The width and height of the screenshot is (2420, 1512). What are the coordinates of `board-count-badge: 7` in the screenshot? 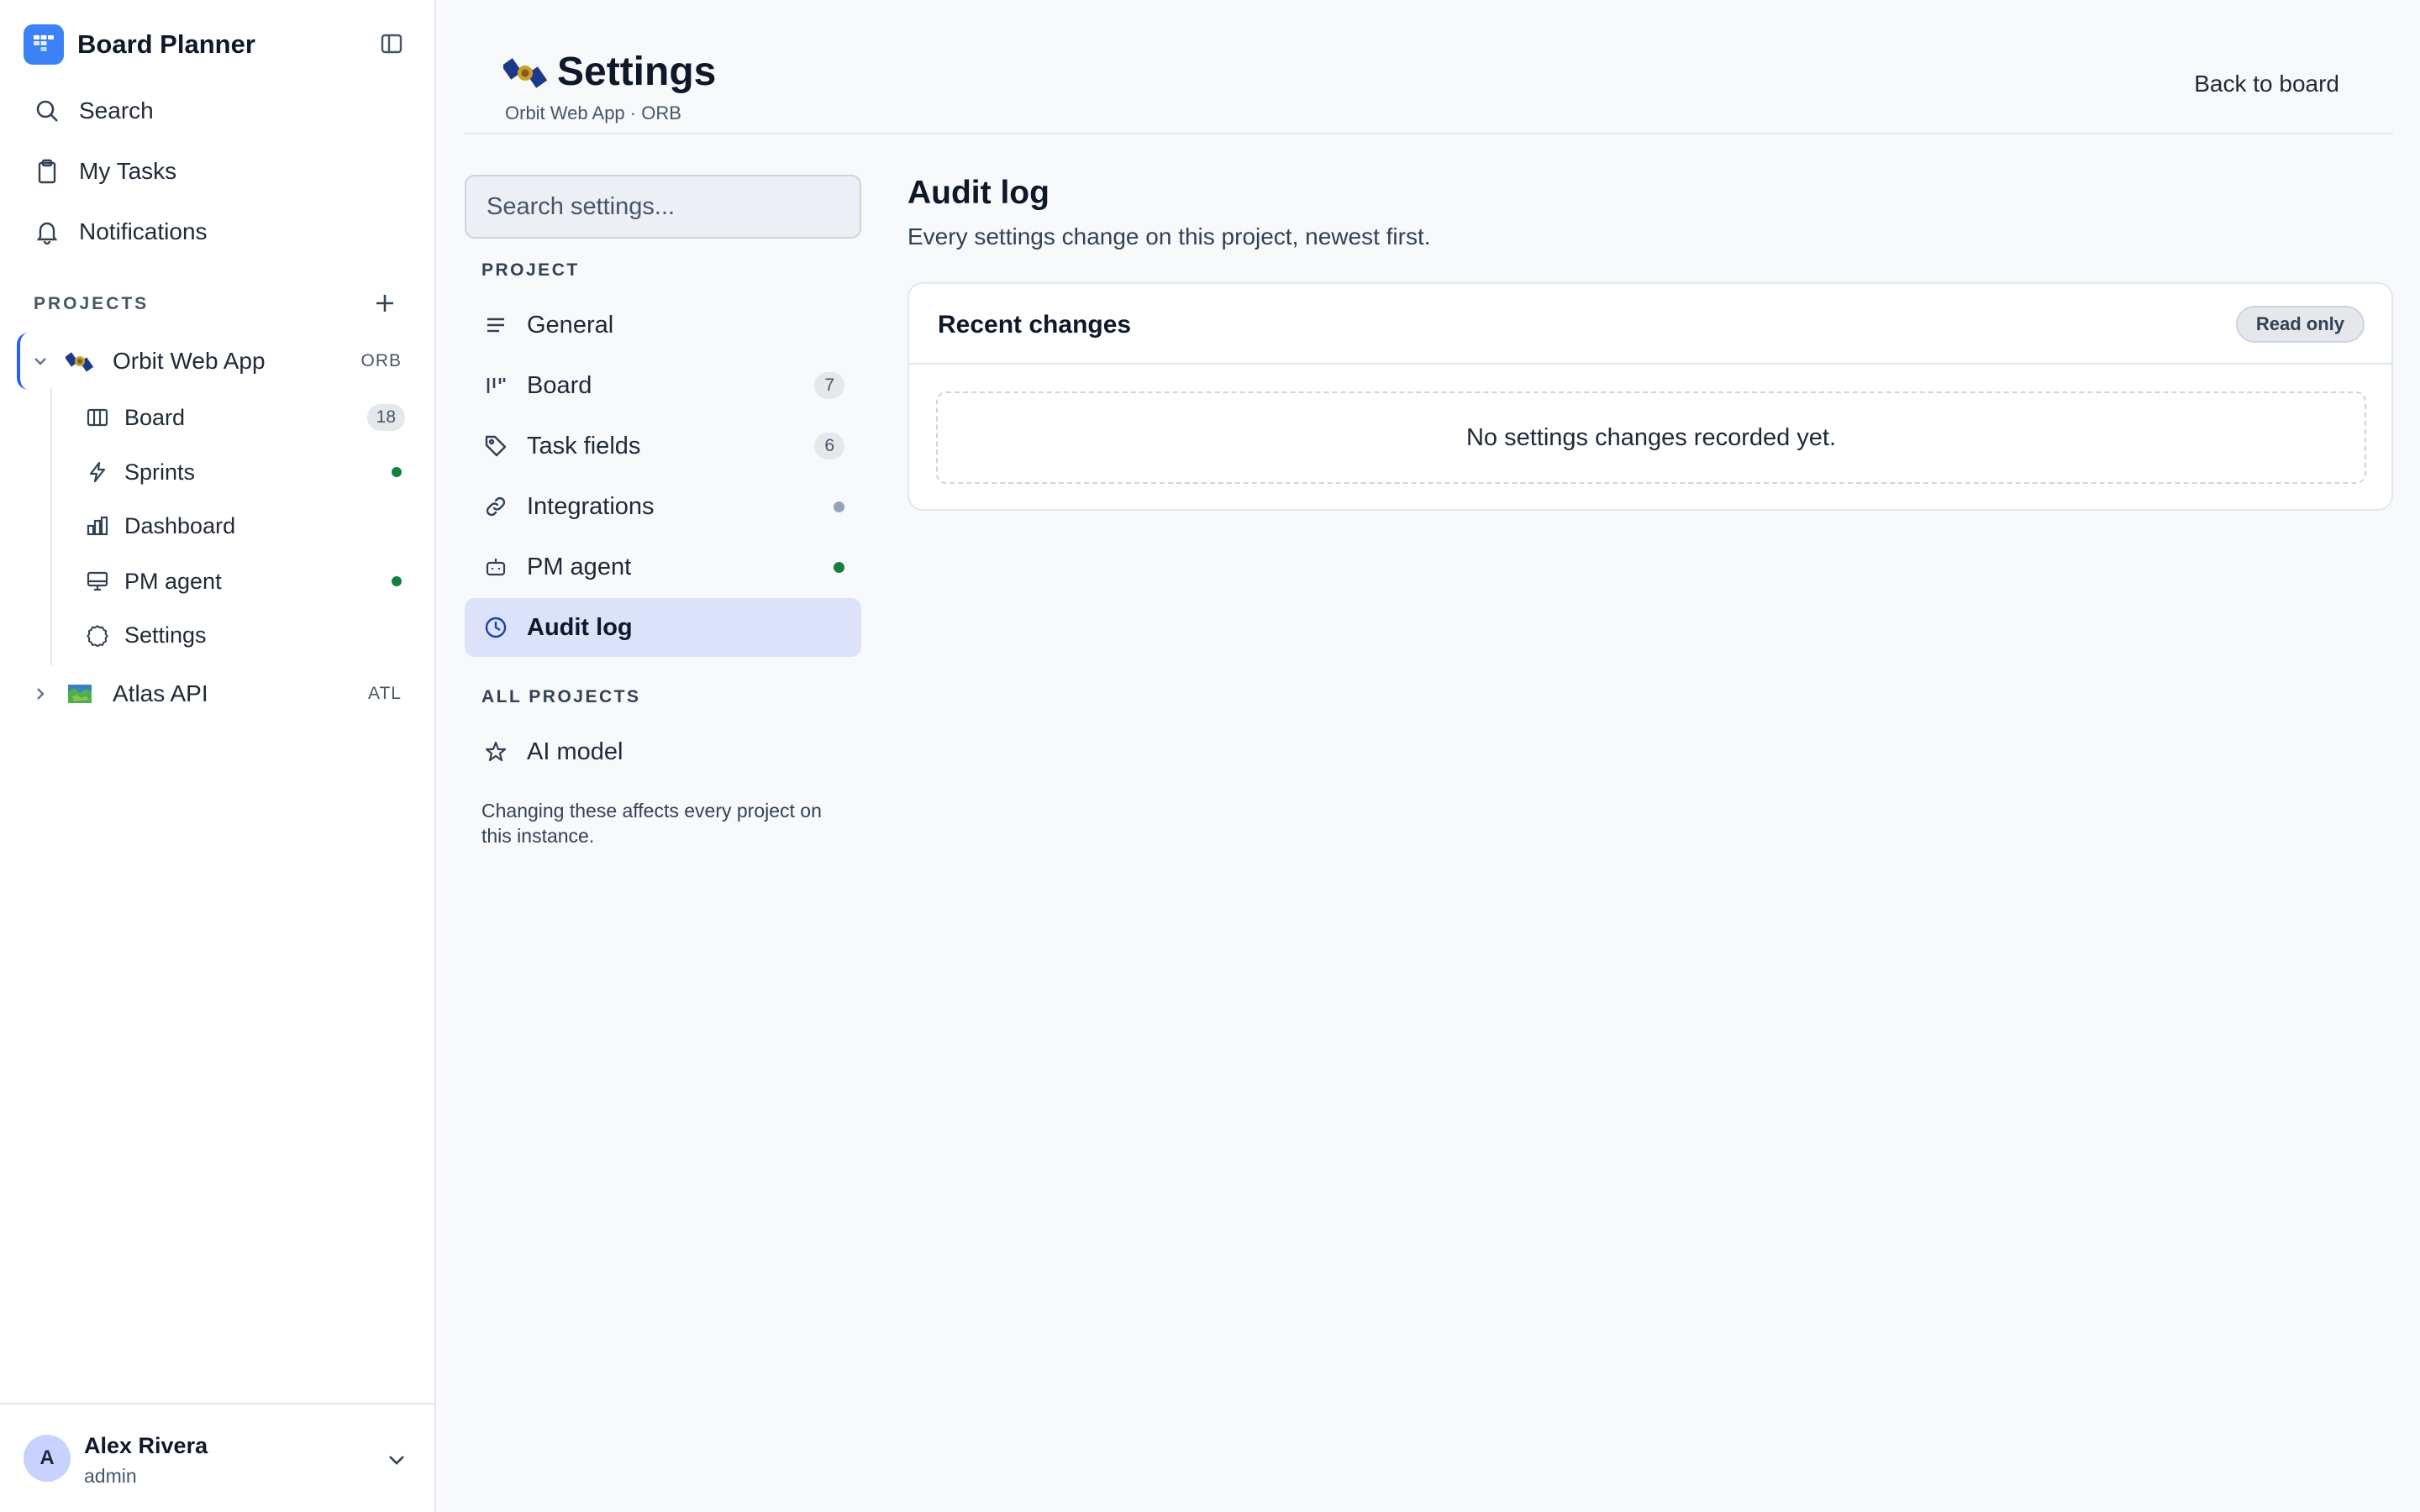 It's located at (829, 385).